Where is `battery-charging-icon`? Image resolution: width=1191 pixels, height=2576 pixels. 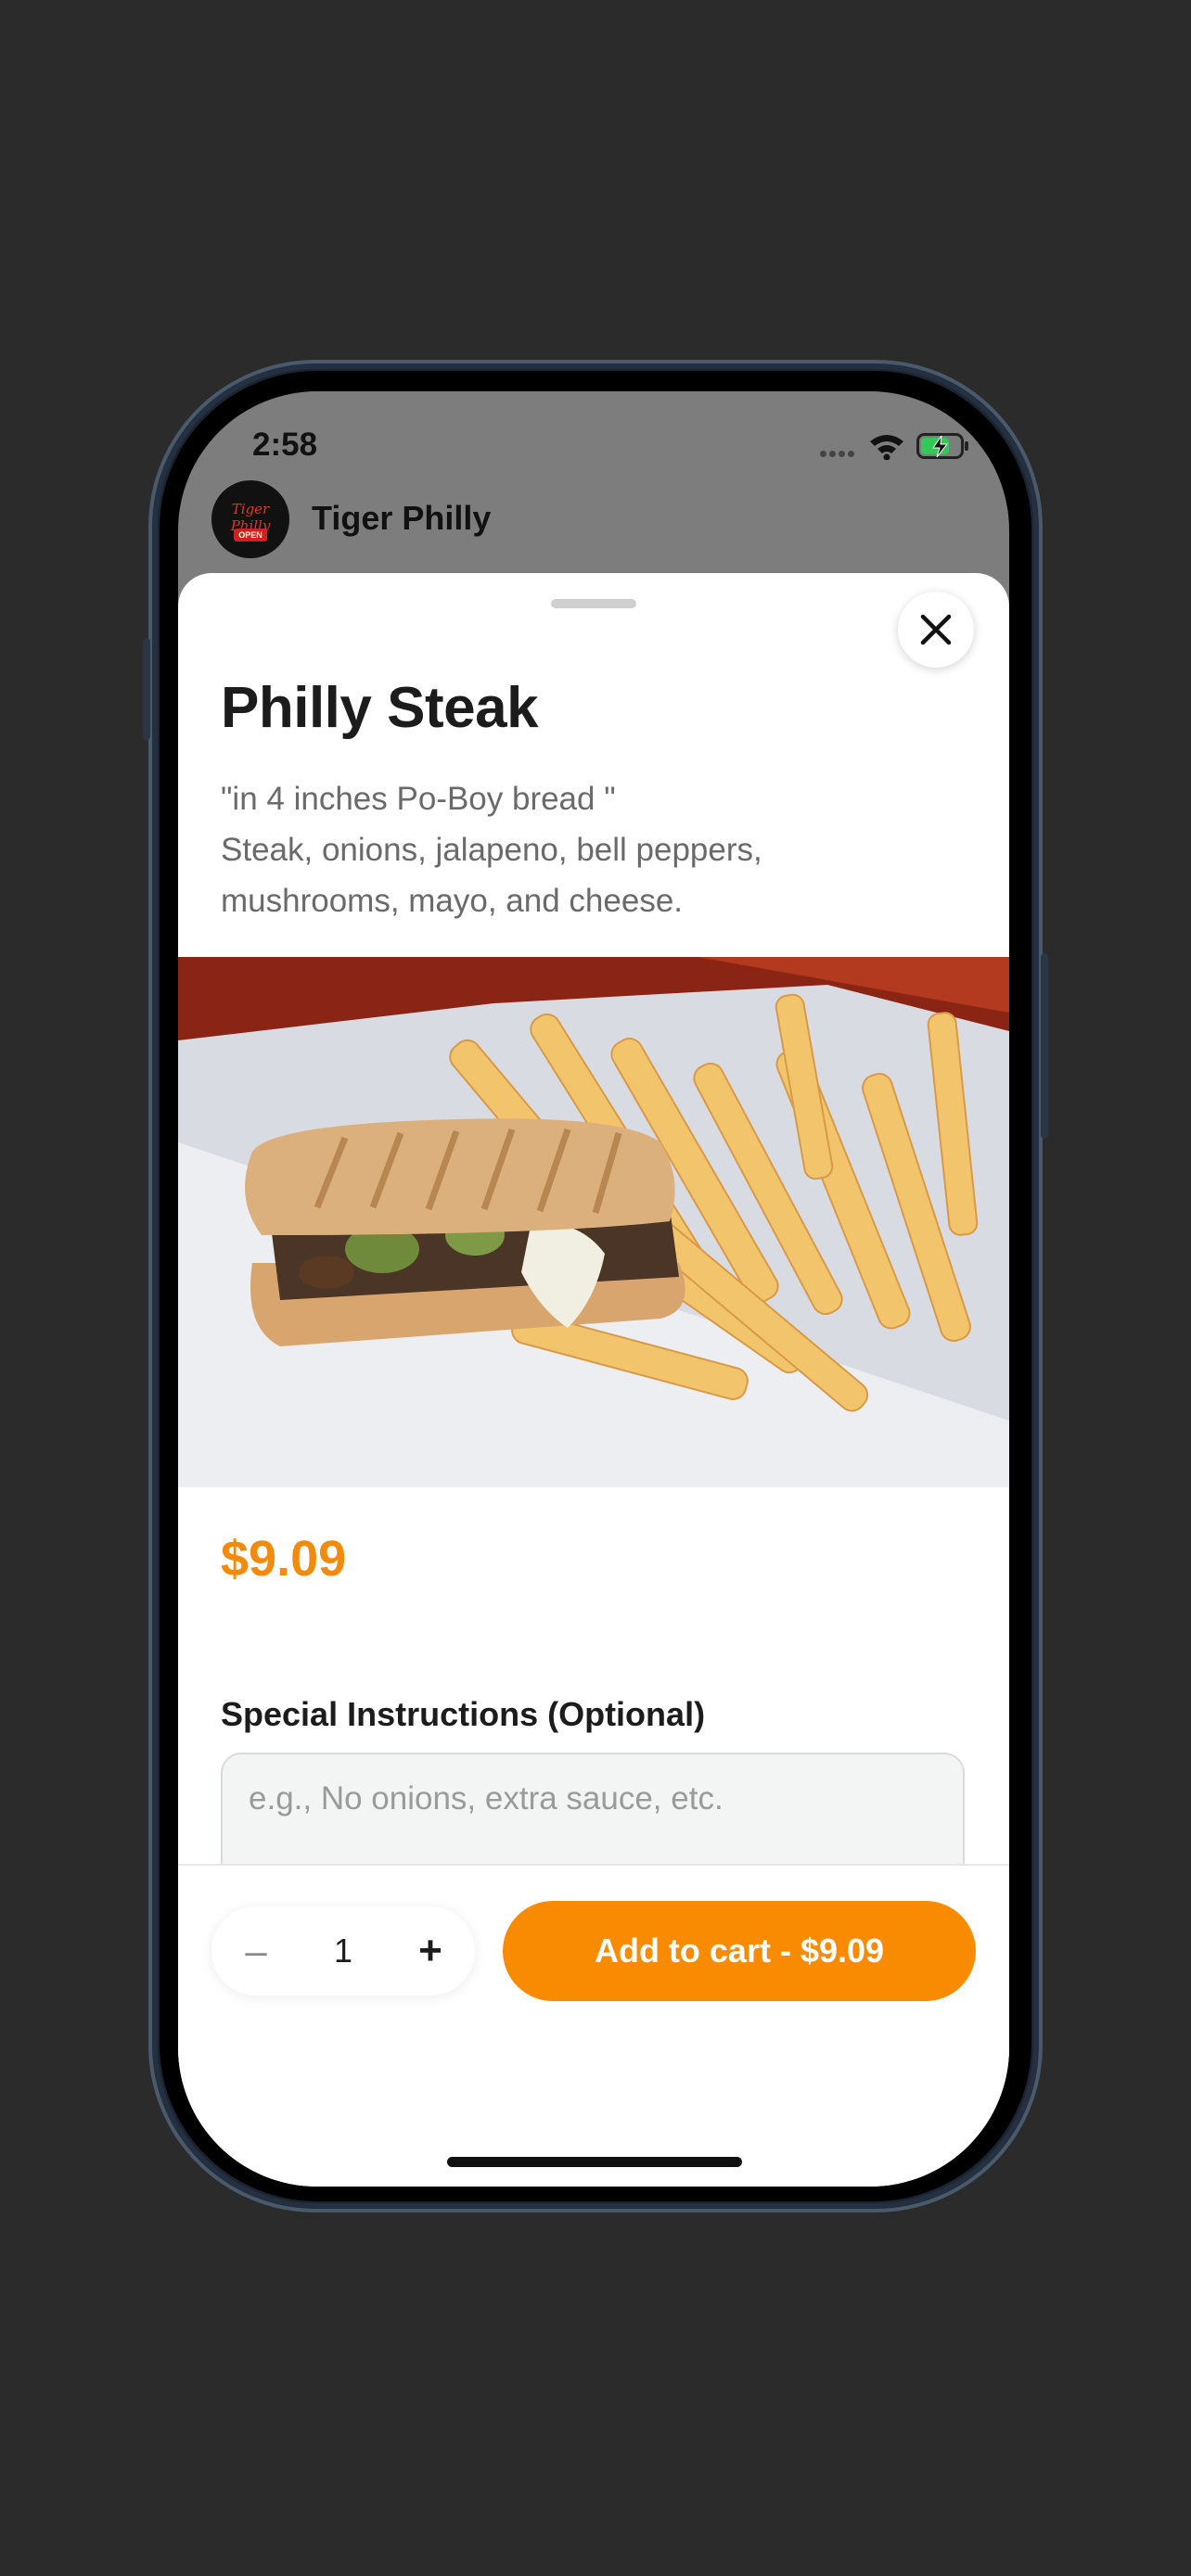
battery-charging-icon is located at coordinates (943, 448).